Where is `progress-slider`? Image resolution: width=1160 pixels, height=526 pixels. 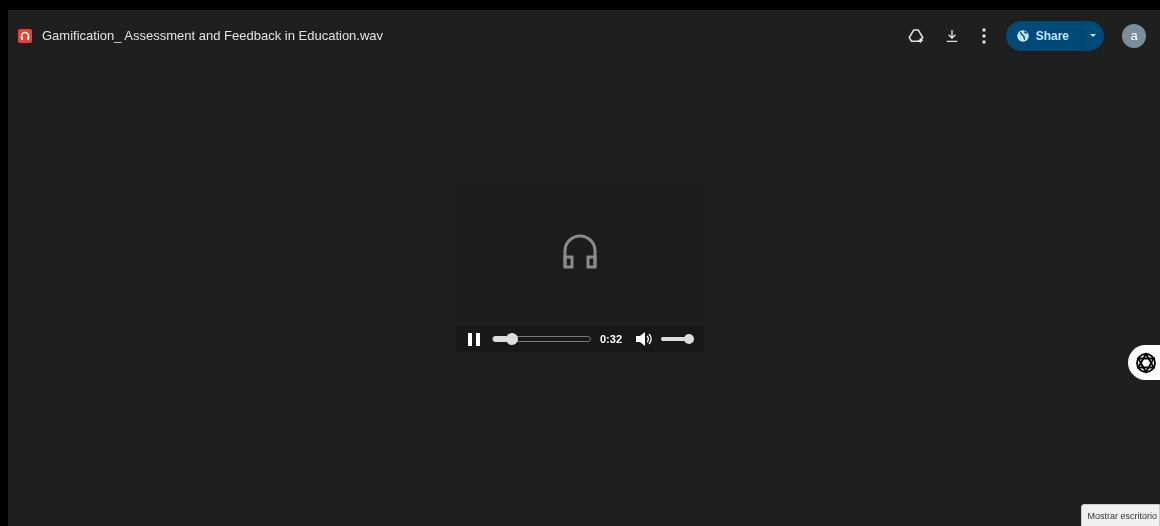
progress-slider is located at coordinates (541, 339).